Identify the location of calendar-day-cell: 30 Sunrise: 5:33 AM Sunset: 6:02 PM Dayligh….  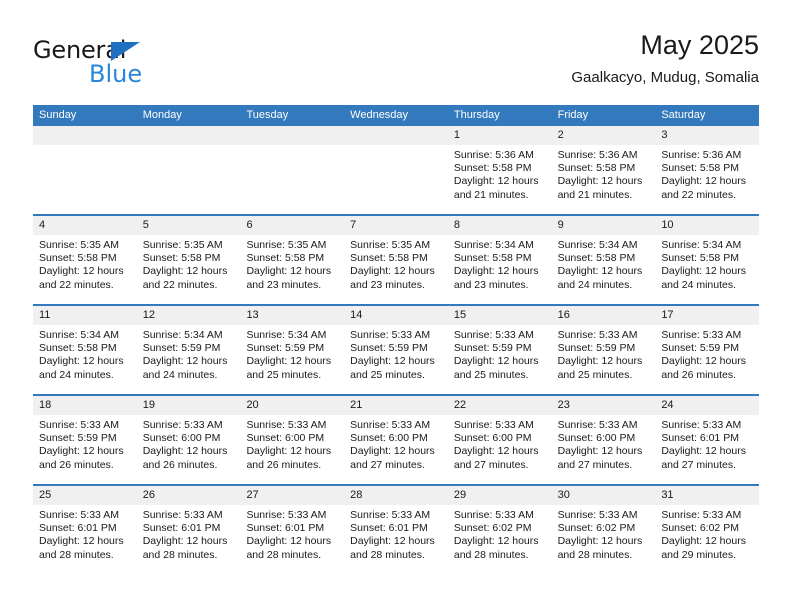
(603, 531).